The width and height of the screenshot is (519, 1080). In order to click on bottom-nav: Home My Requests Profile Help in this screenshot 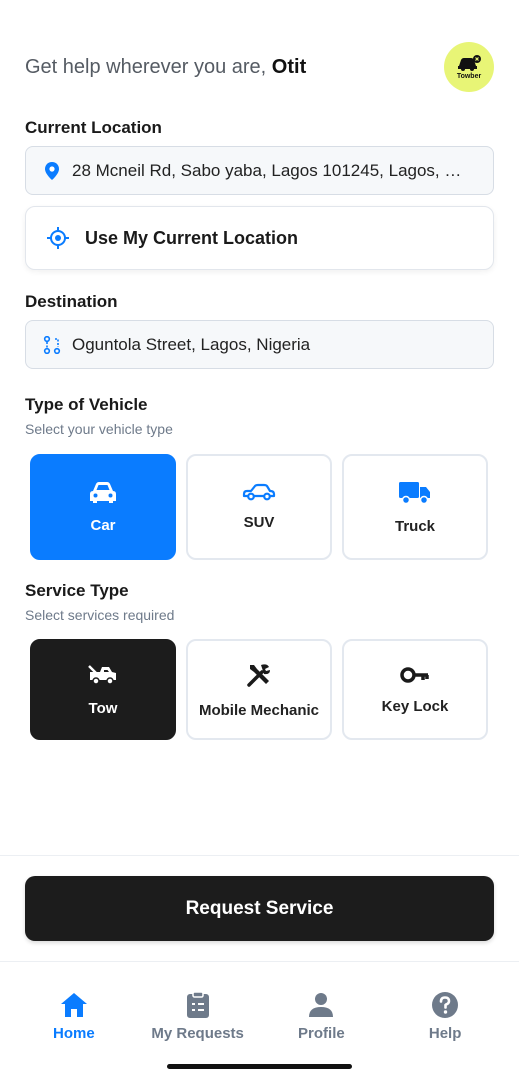, I will do `click(259, 1016)`.